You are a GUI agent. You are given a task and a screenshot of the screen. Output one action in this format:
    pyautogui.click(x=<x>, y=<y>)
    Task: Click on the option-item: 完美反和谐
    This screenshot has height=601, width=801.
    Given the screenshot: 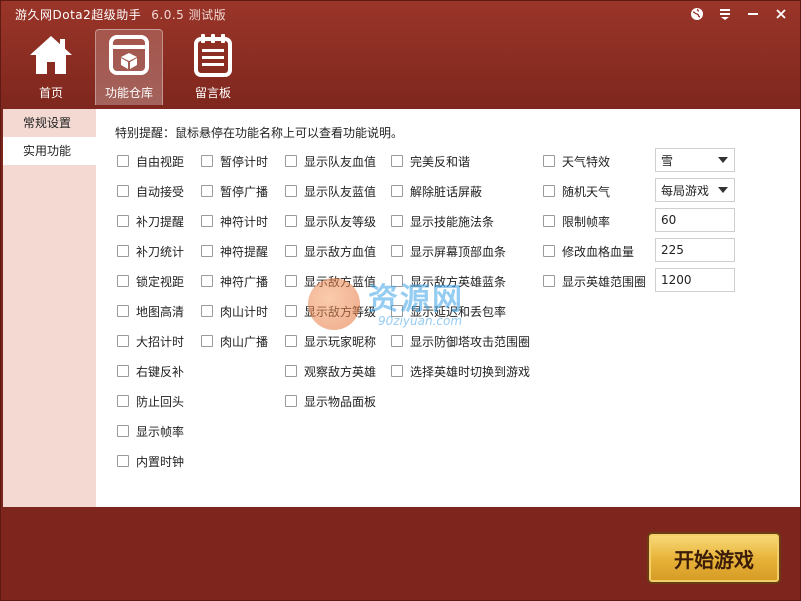 What is the action you would take?
    pyautogui.click(x=430, y=161)
    